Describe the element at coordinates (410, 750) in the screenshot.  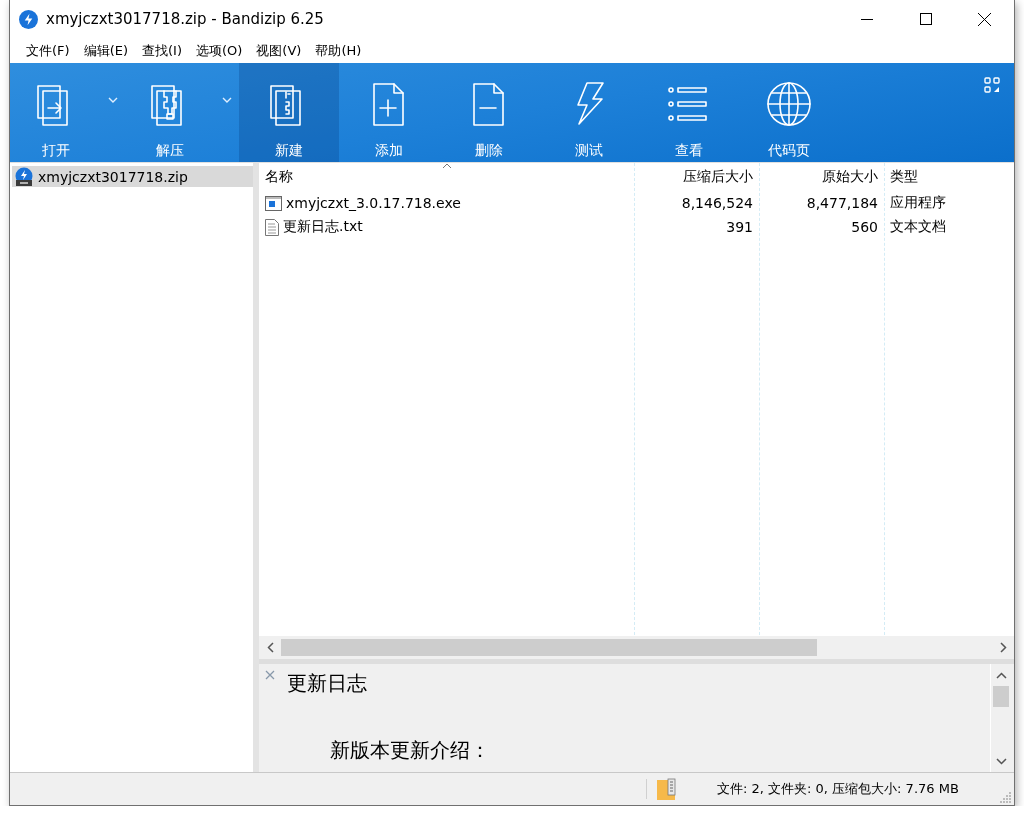
I see `preview-text: 新版本更新介绍：` at that location.